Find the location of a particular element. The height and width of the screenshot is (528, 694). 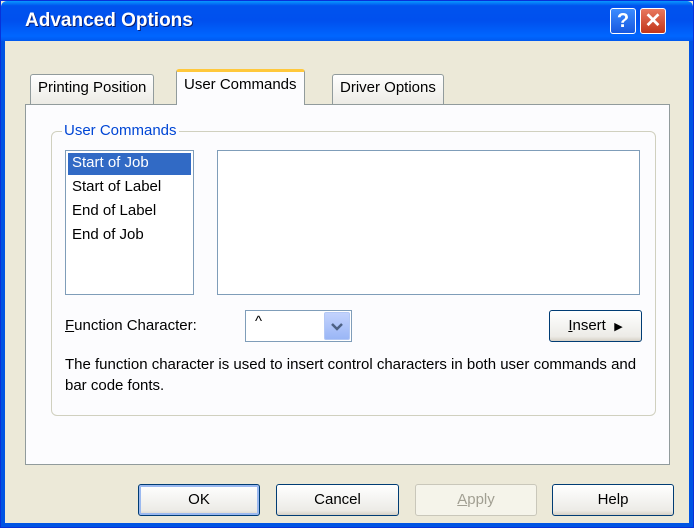

window-title: Advanced Options is located at coordinates (109, 20).